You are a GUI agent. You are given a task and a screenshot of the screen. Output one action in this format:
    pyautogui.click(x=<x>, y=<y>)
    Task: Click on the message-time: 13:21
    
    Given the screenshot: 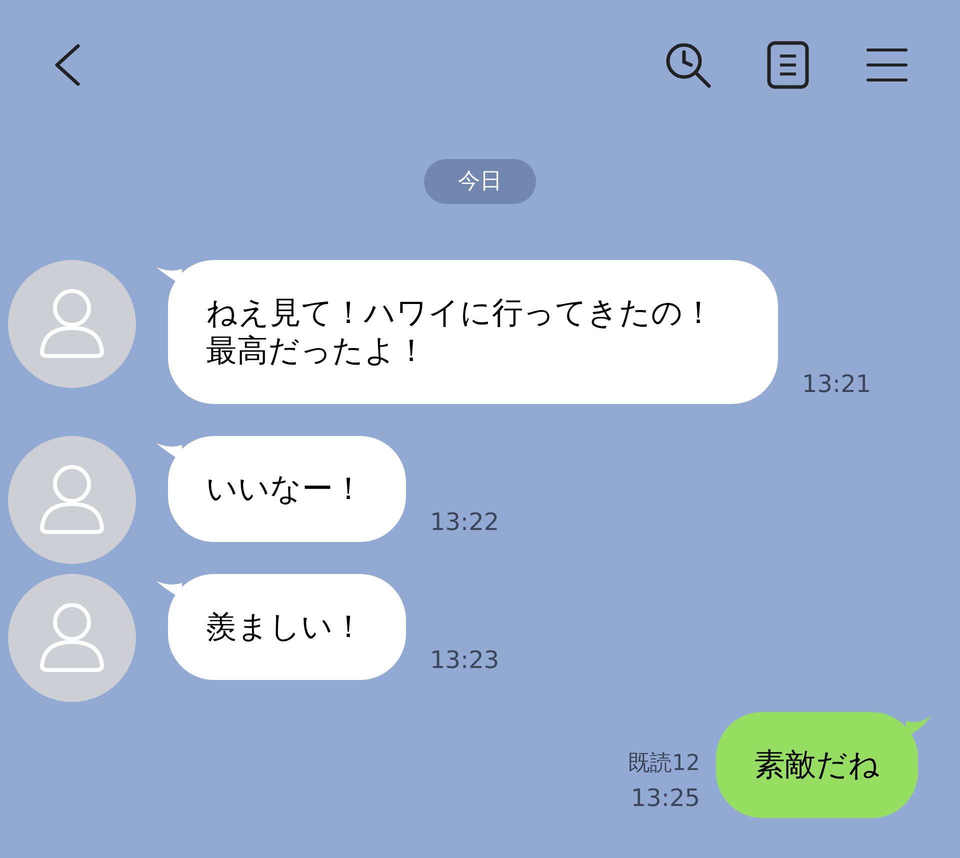 What is the action you would take?
    pyautogui.click(x=837, y=384)
    